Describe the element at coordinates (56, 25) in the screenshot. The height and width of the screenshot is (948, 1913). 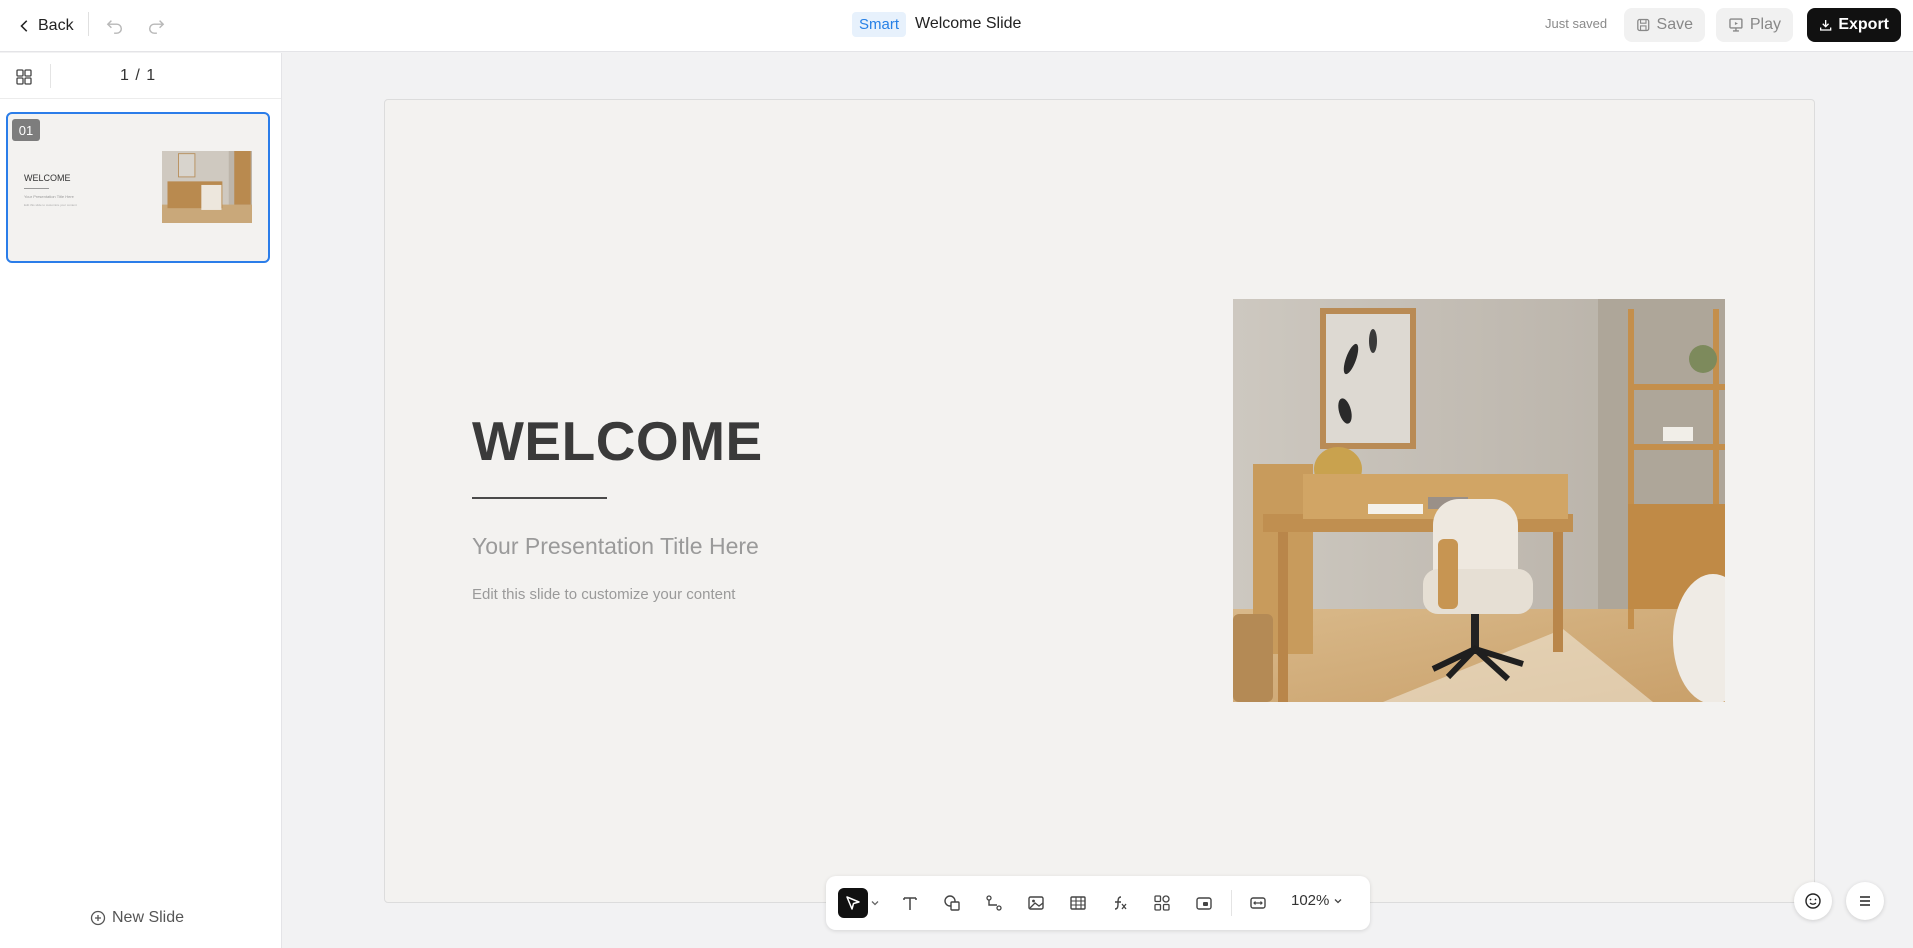
I see `back-label: Back` at that location.